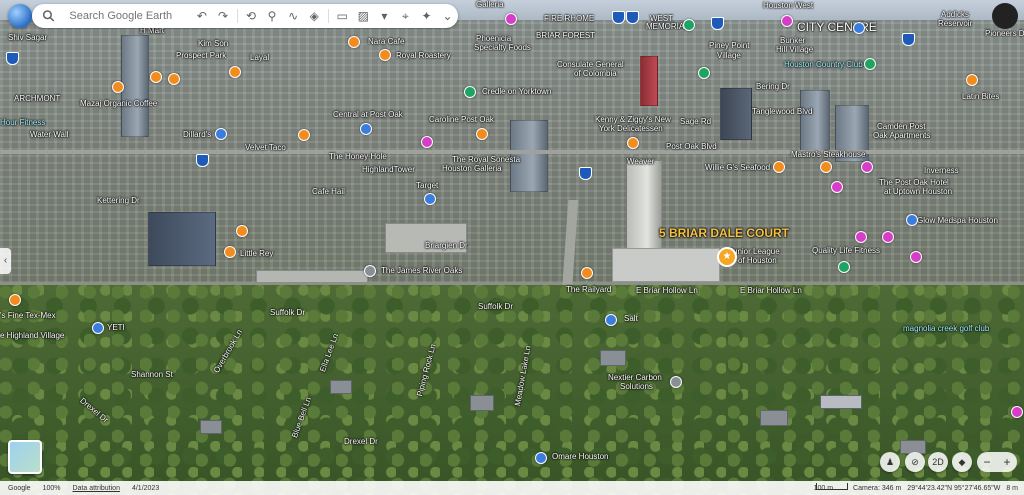 This screenshot has width=1024, height=495. What do you see at coordinates (118, 103) in the screenshot?
I see `map-label: Mazaj Organic Coffee` at bounding box center [118, 103].